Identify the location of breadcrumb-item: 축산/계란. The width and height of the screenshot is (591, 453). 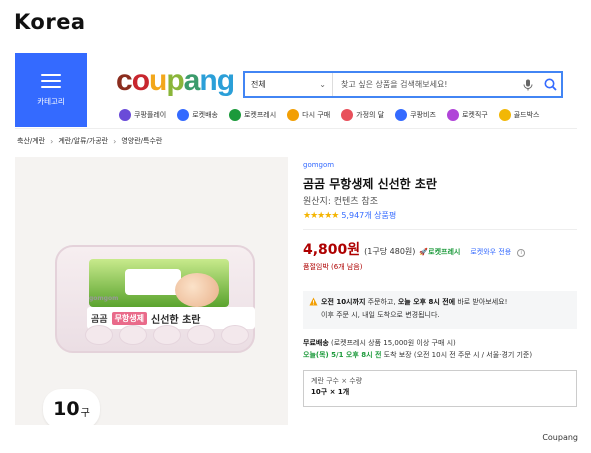
(31, 141).